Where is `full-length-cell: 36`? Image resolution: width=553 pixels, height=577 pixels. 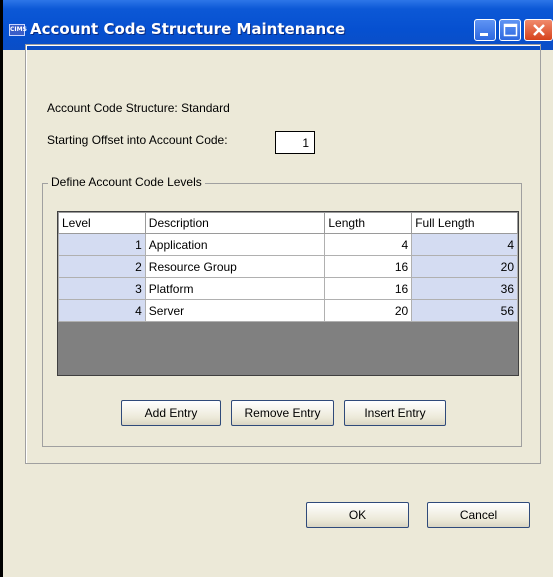
full-length-cell: 36 is located at coordinates (464, 288).